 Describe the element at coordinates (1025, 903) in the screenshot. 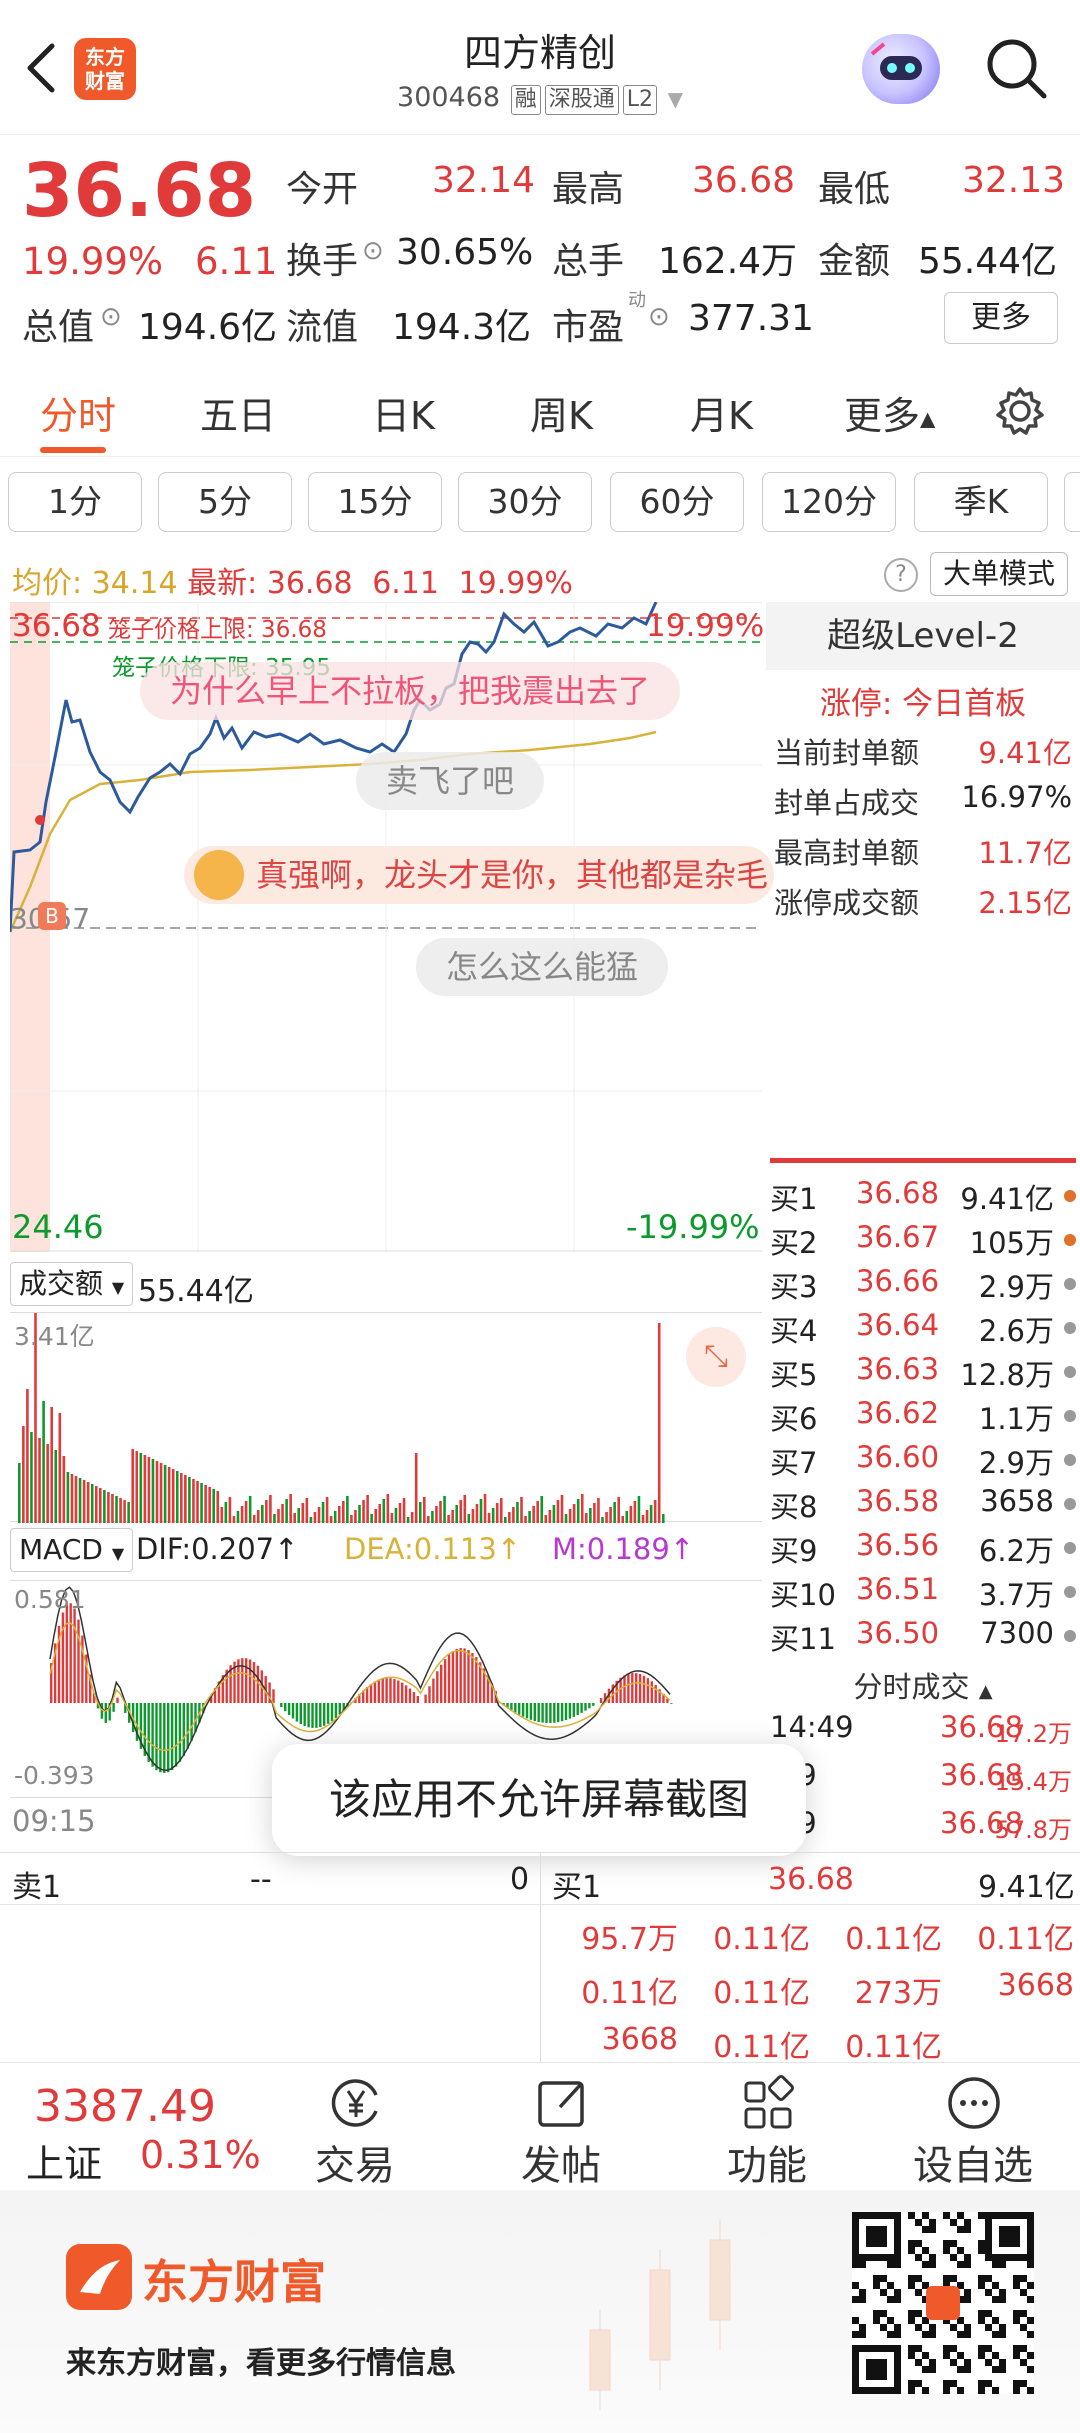

I see `stat-value: 2.15亿` at that location.